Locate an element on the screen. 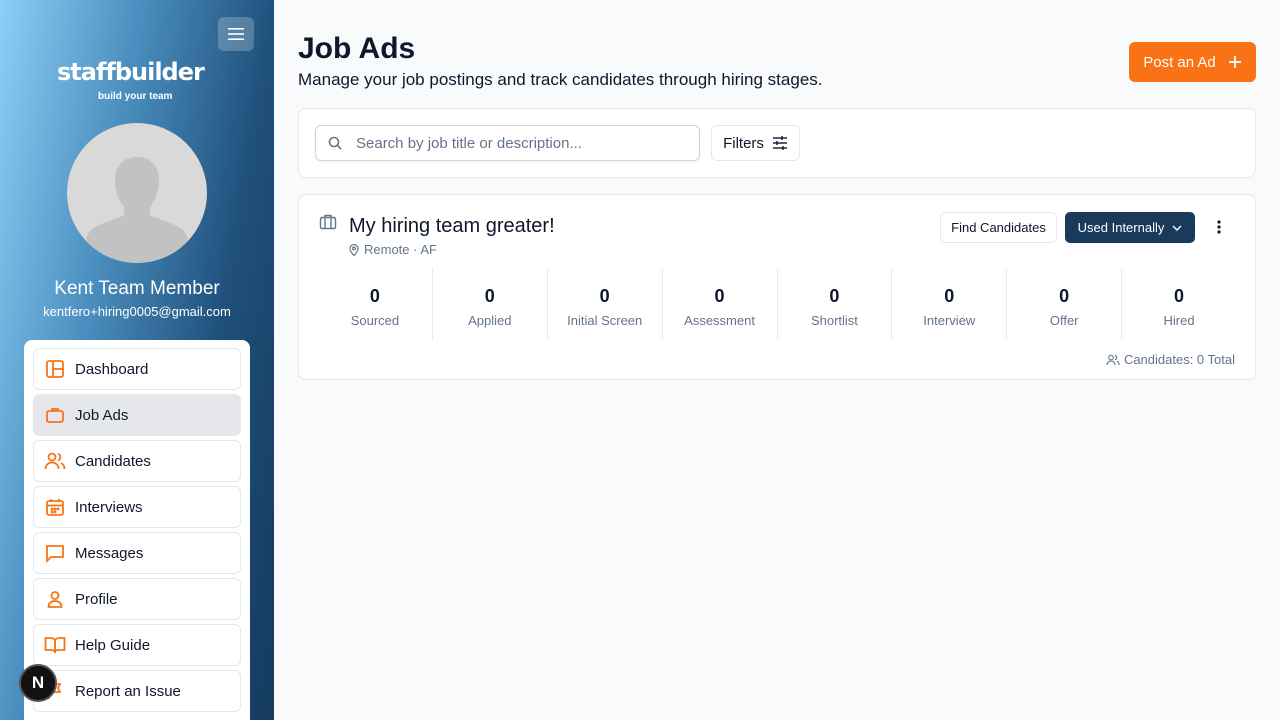  stage-applied: 0 Applied is located at coordinates (490, 304).